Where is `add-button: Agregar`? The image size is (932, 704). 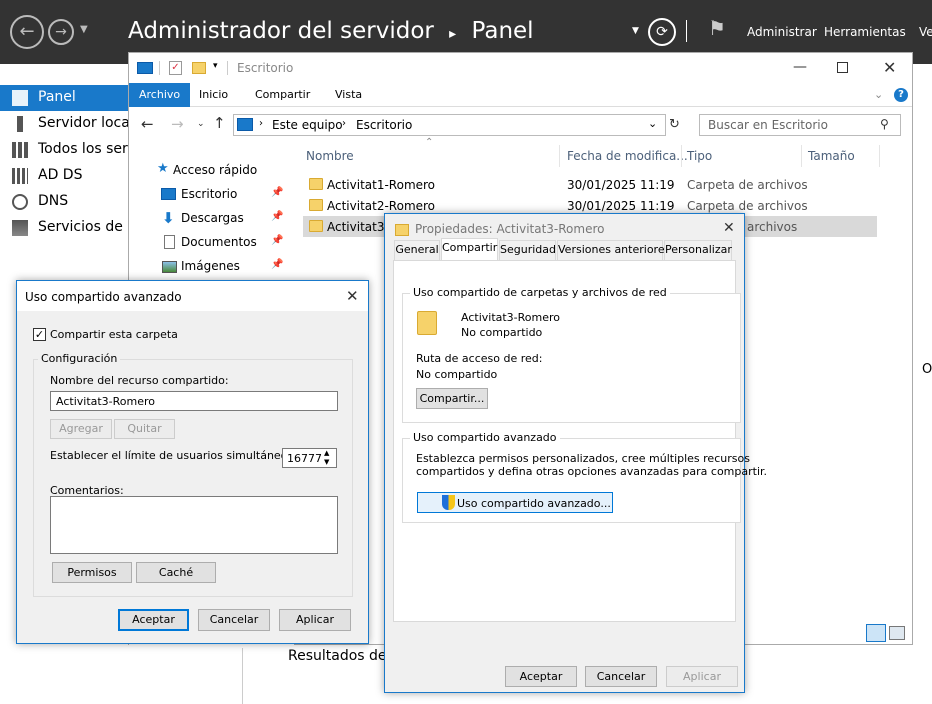 add-button: Agregar is located at coordinates (81, 429).